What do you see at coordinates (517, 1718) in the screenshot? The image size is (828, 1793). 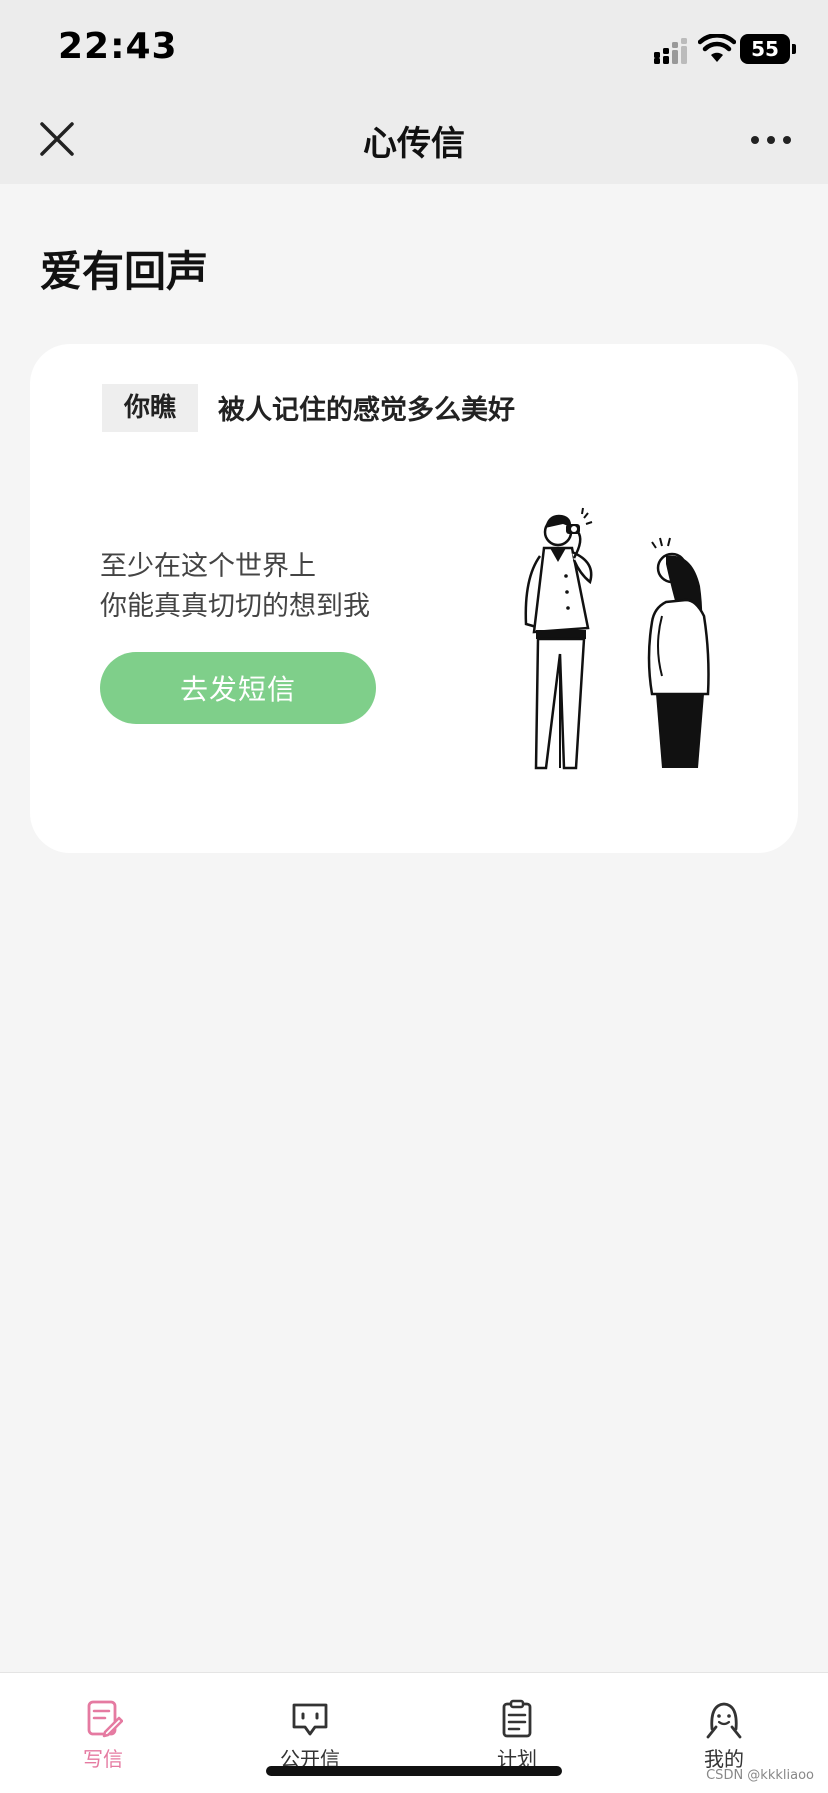 I see `clipboard-icon` at bounding box center [517, 1718].